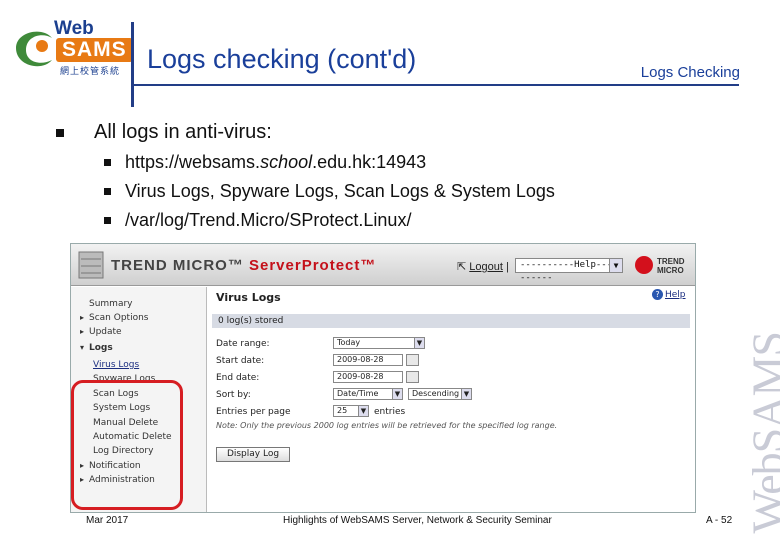 The width and height of the screenshot is (780, 540). I want to click on logo-text-web: Web, so click(74, 28).